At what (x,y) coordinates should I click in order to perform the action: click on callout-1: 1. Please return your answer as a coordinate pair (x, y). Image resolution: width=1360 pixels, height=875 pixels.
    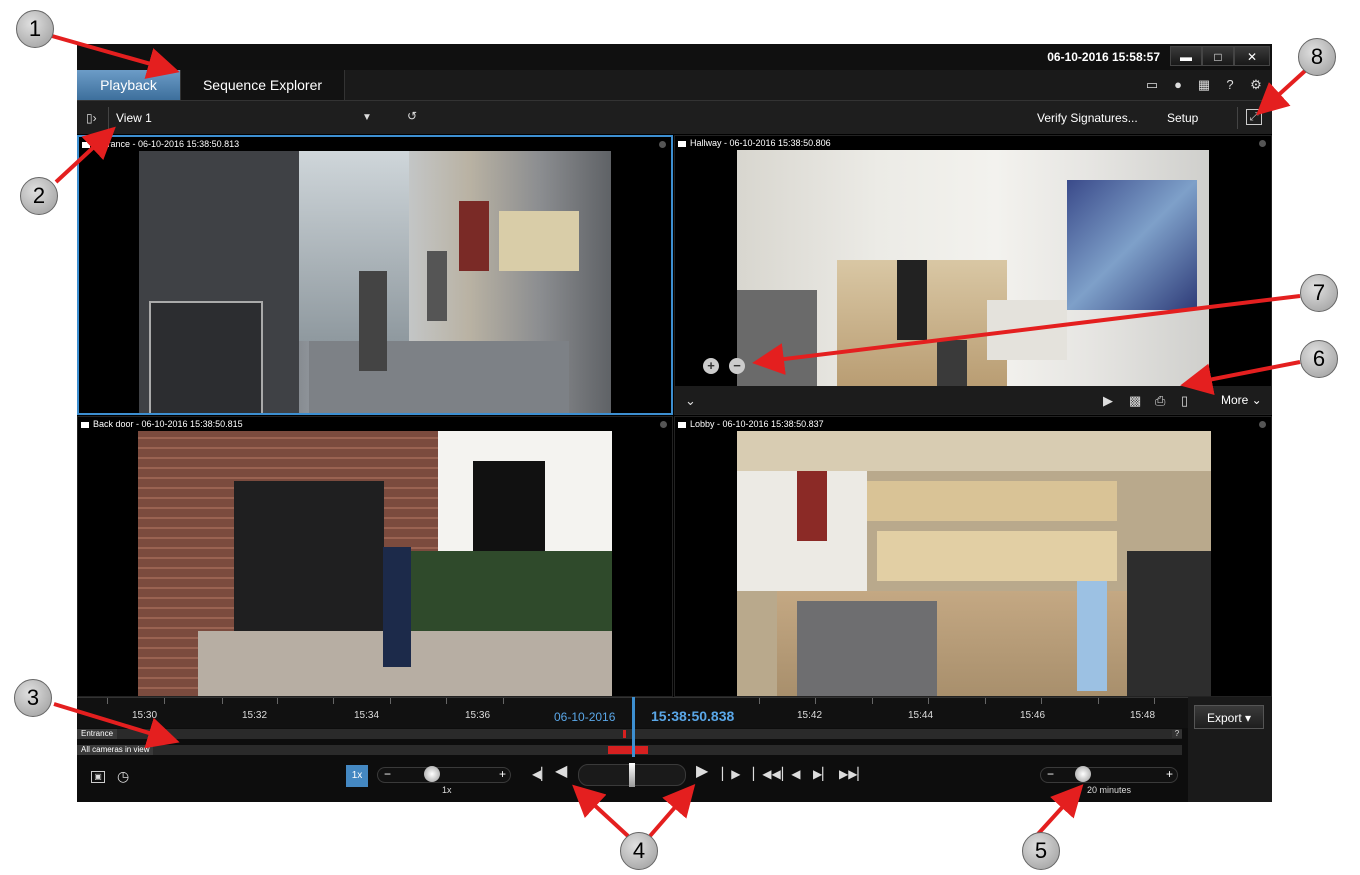
    Looking at the image, I should click on (35, 29).